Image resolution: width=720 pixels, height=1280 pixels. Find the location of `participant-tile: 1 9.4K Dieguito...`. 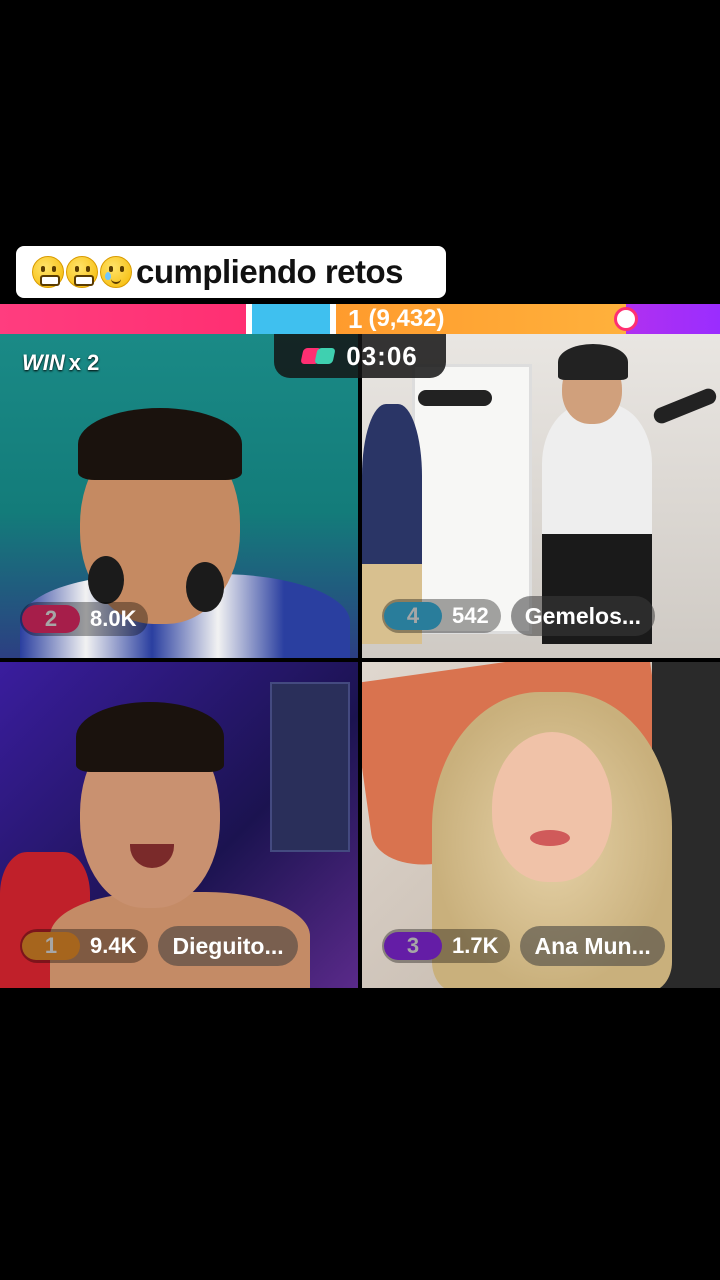

participant-tile: 1 9.4K Dieguito... is located at coordinates (179, 825).